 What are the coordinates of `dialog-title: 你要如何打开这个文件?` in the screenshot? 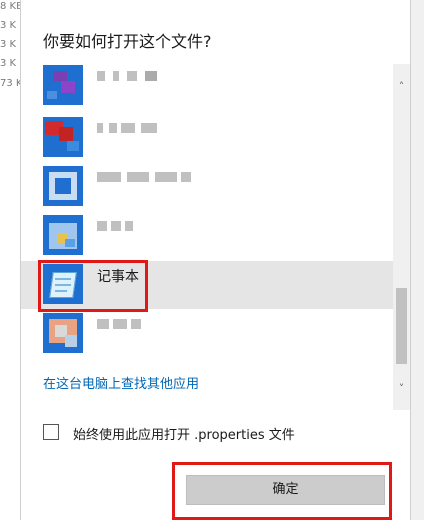 It's located at (127, 41).